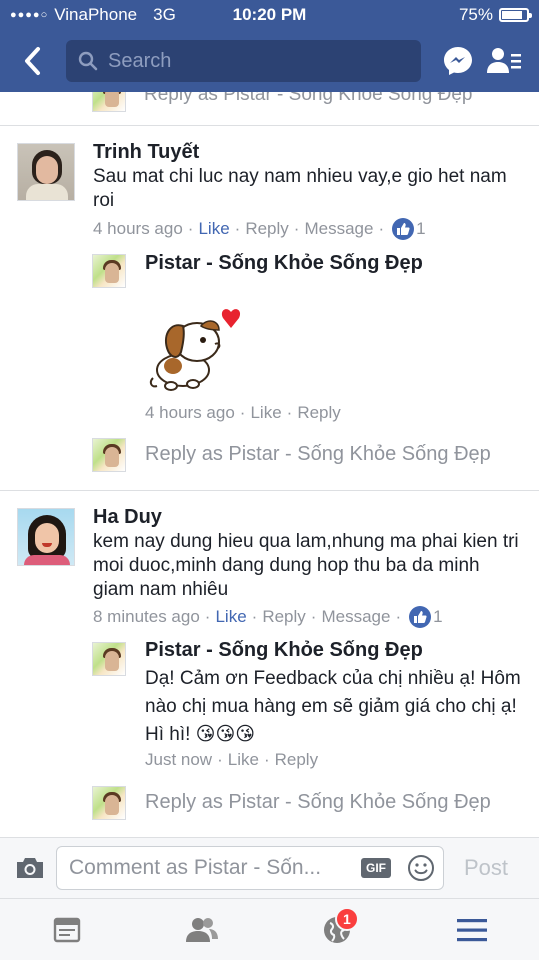 Image resolution: width=539 pixels, height=960 pixels. Describe the element at coordinates (421, 868) in the screenshot. I see `emoji-icon` at that location.